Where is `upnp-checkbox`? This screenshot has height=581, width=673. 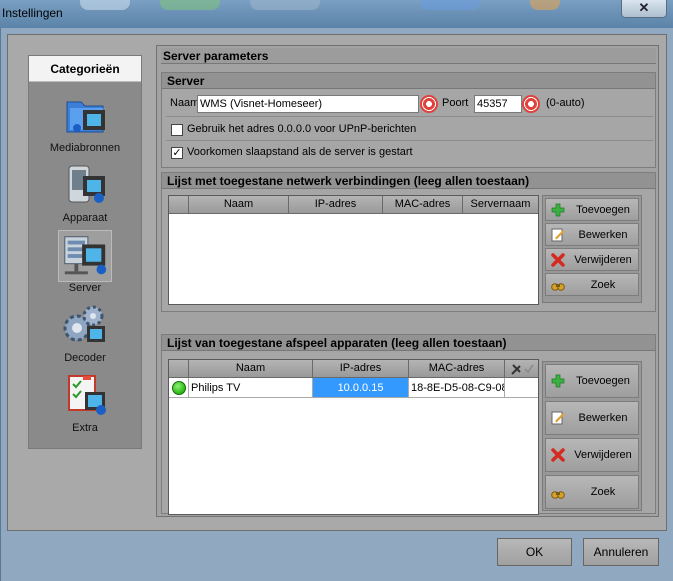
upnp-checkbox is located at coordinates (177, 130).